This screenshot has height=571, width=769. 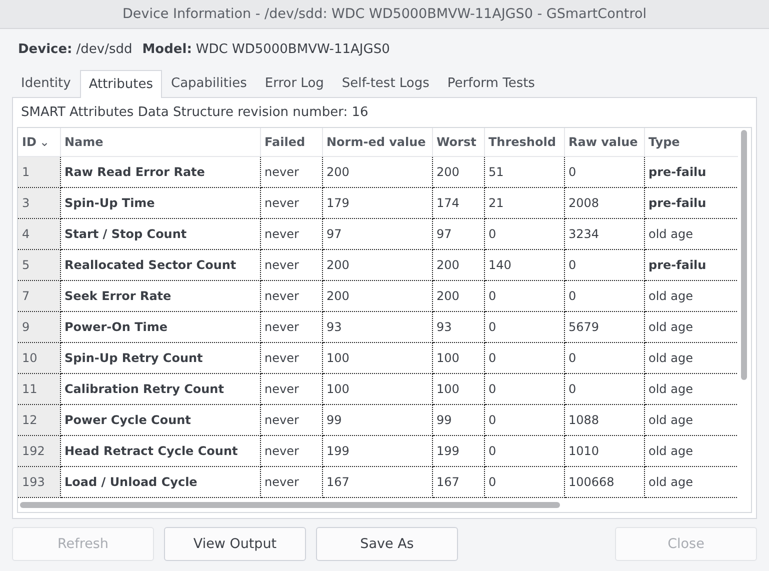 What do you see at coordinates (604, 327) in the screenshot?
I see `table-cell: 5679` at bounding box center [604, 327].